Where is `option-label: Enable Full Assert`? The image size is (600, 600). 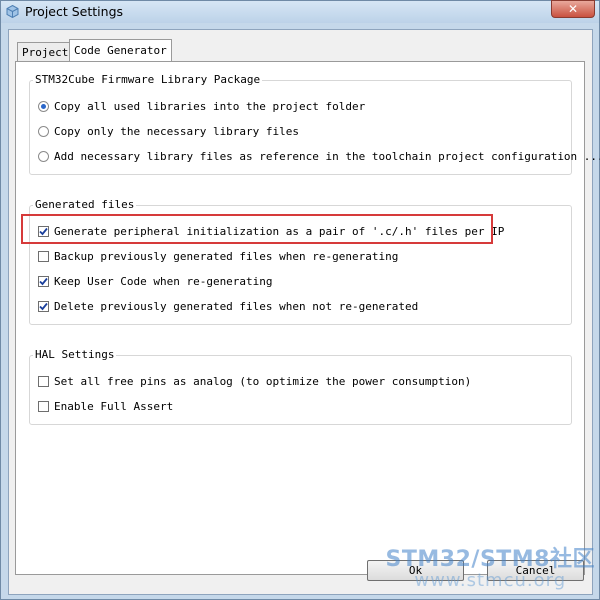
option-label: Enable Full Assert is located at coordinates (114, 406).